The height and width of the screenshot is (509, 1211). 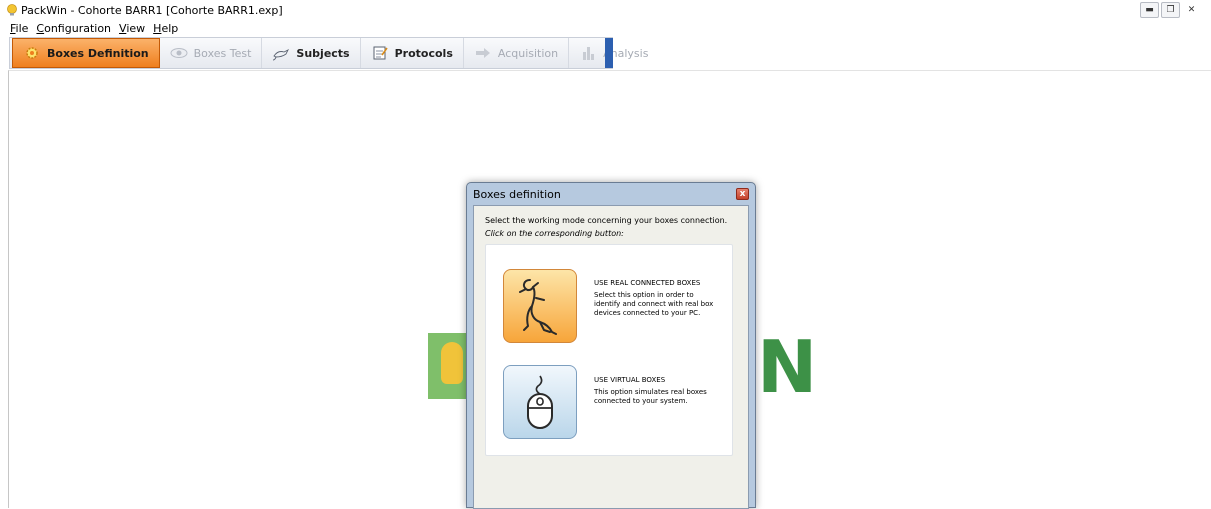 What do you see at coordinates (22, 28) in the screenshot?
I see `menu-file-rest: ile` at bounding box center [22, 28].